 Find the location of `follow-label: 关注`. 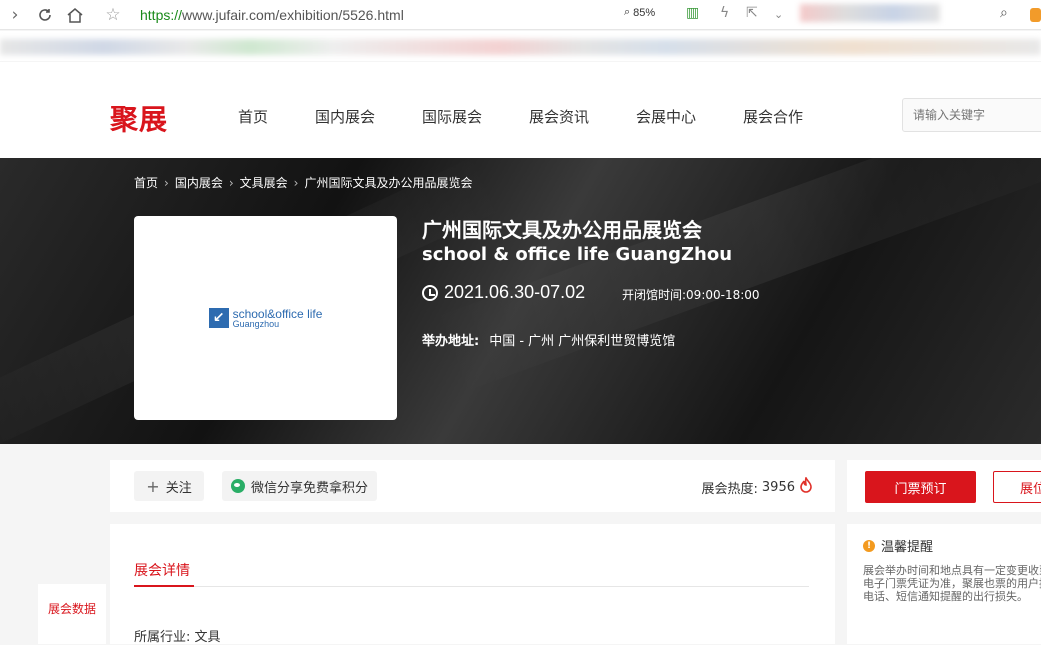

follow-label: 关注 is located at coordinates (178, 488).